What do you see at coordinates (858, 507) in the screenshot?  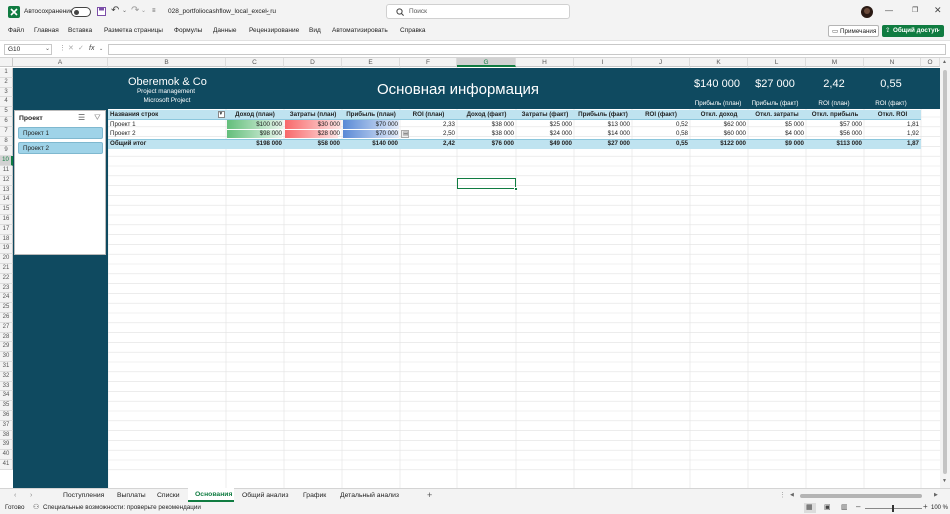 I see `zoom-out-icon: –` at bounding box center [858, 507].